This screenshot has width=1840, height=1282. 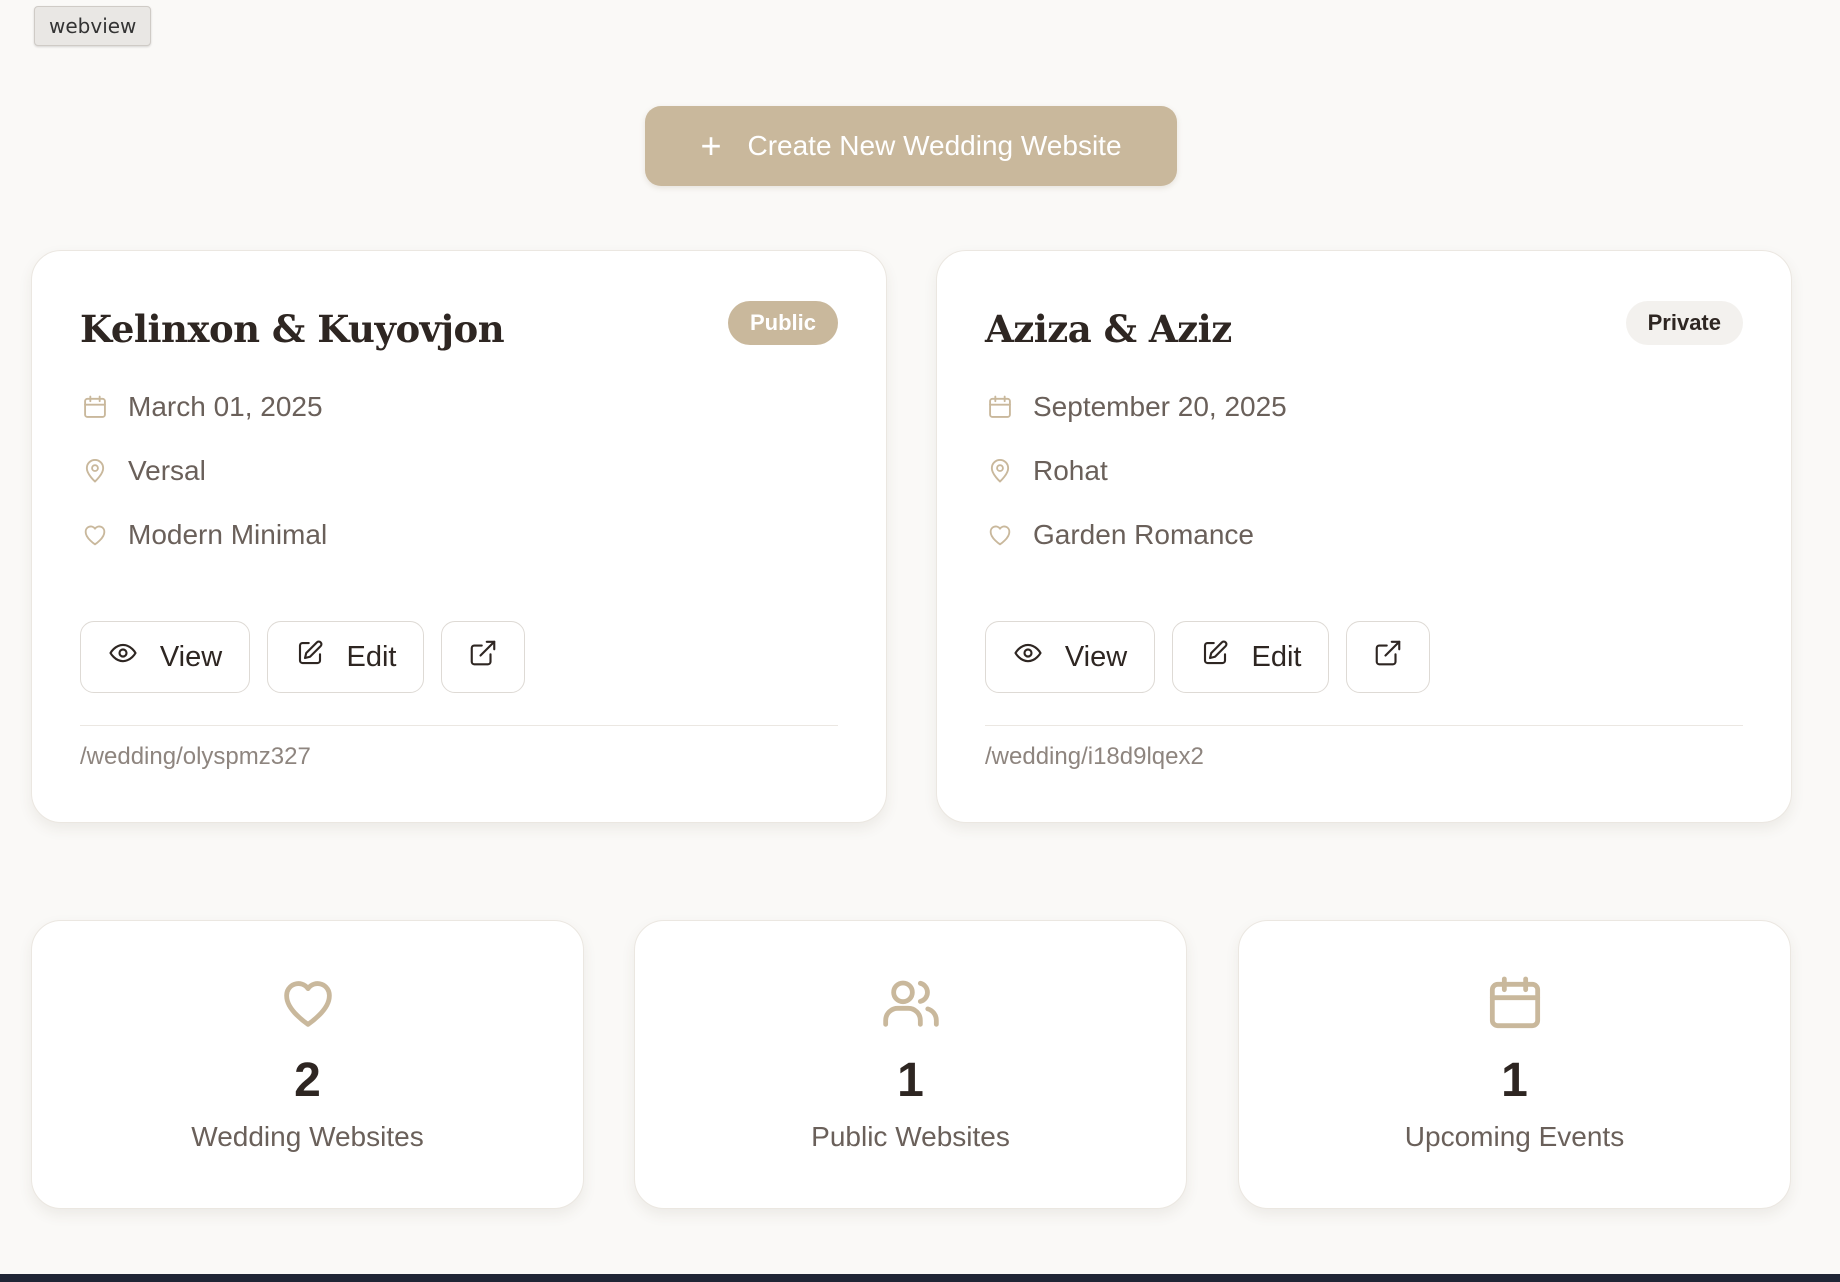 I want to click on stat-card-public-websites: 1 Public Websites, so click(x=910, y=1064).